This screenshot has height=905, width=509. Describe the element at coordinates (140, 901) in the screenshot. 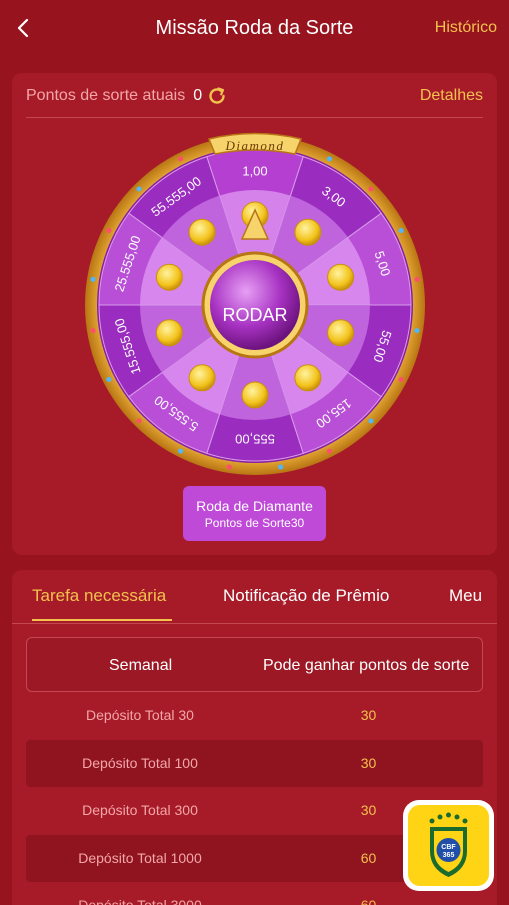

I see `row-name: Depósito Total 3000` at that location.